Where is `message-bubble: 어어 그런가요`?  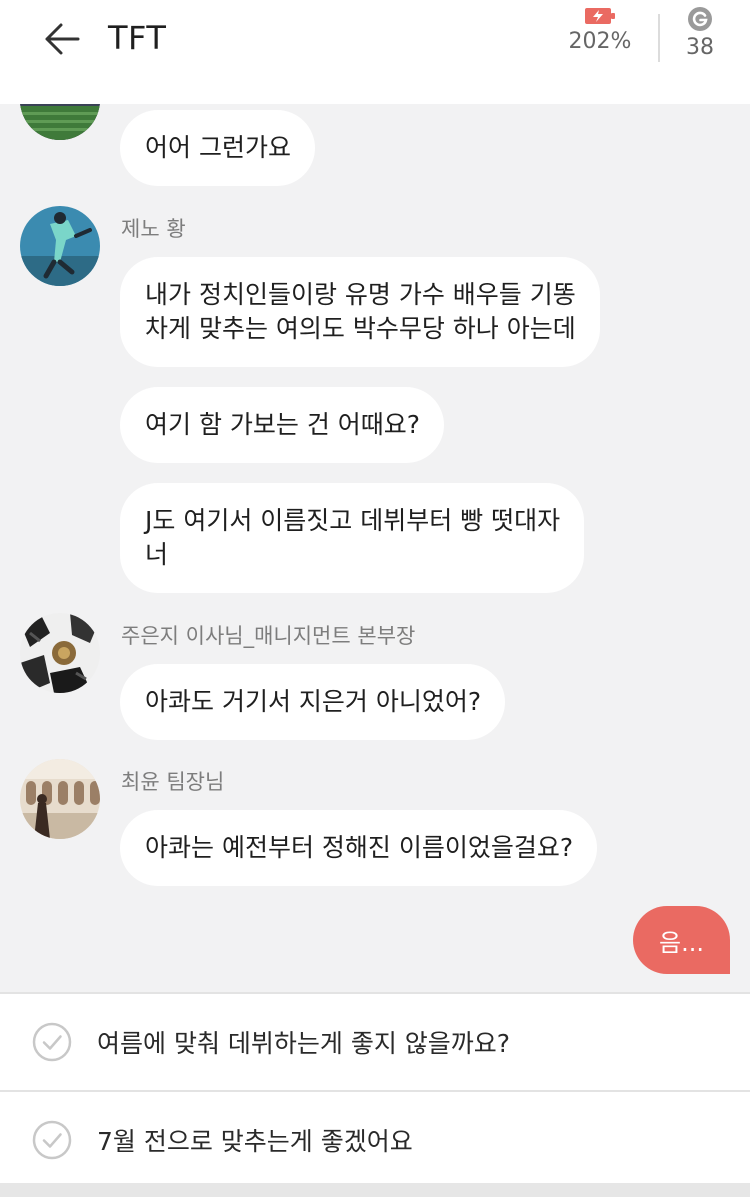 message-bubble: 어어 그런가요 is located at coordinates (217, 148).